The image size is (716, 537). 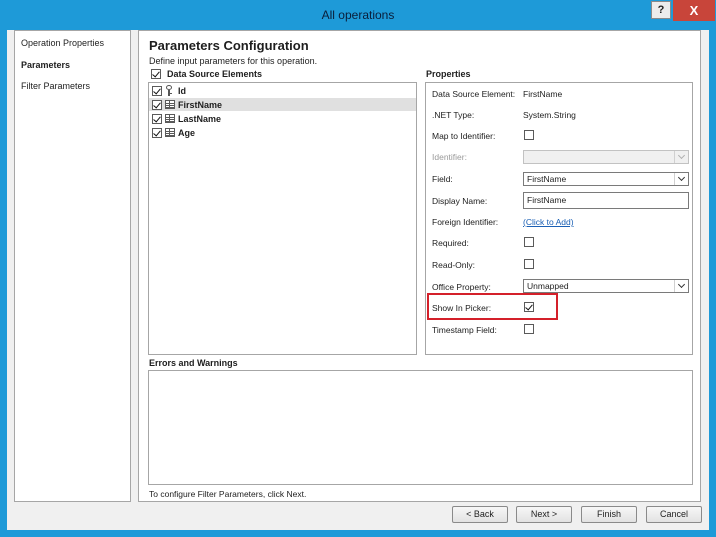 What do you see at coordinates (450, 243) in the screenshot?
I see `required-label: Required:` at bounding box center [450, 243].